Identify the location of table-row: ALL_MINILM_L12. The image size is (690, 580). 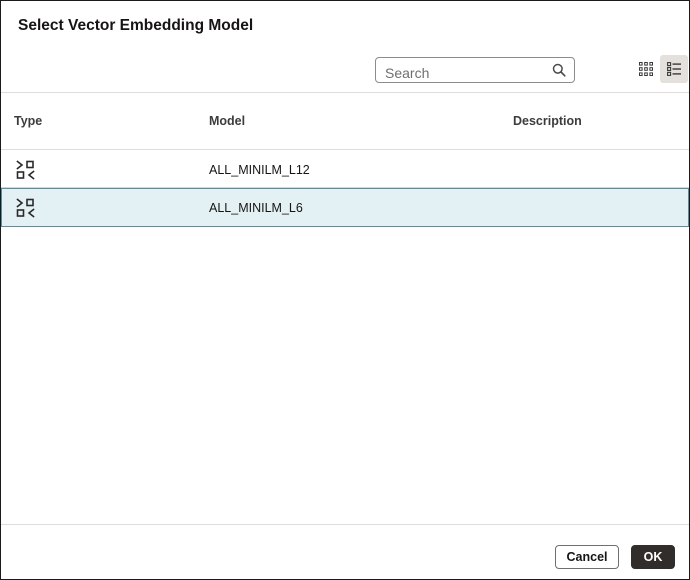
(345, 169).